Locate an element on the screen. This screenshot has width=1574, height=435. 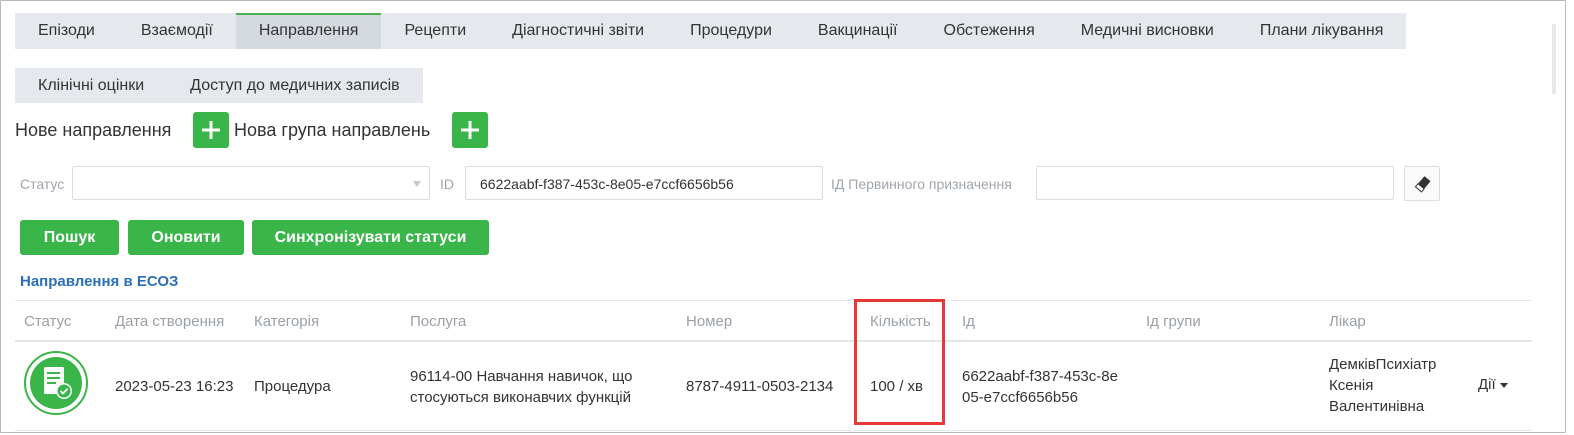
tab-vaccinations: Вакцинації is located at coordinates (858, 31).